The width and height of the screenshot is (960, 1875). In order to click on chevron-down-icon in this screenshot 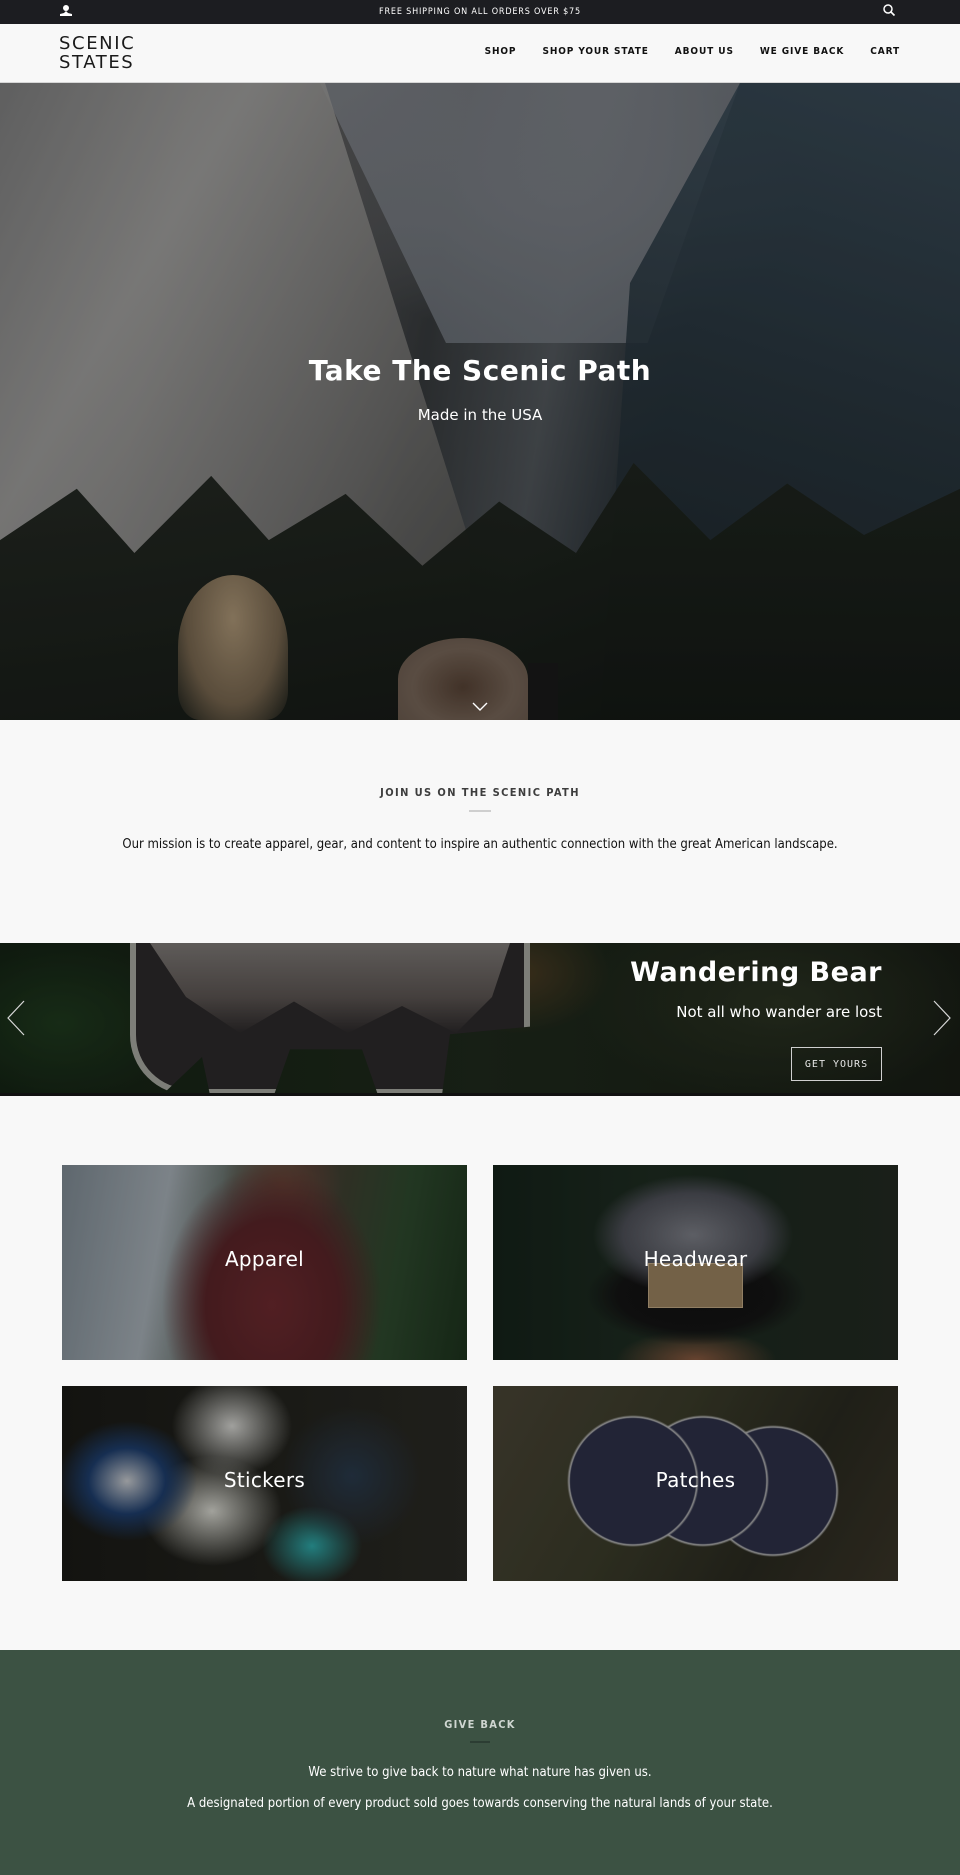, I will do `click(480, 704)`.